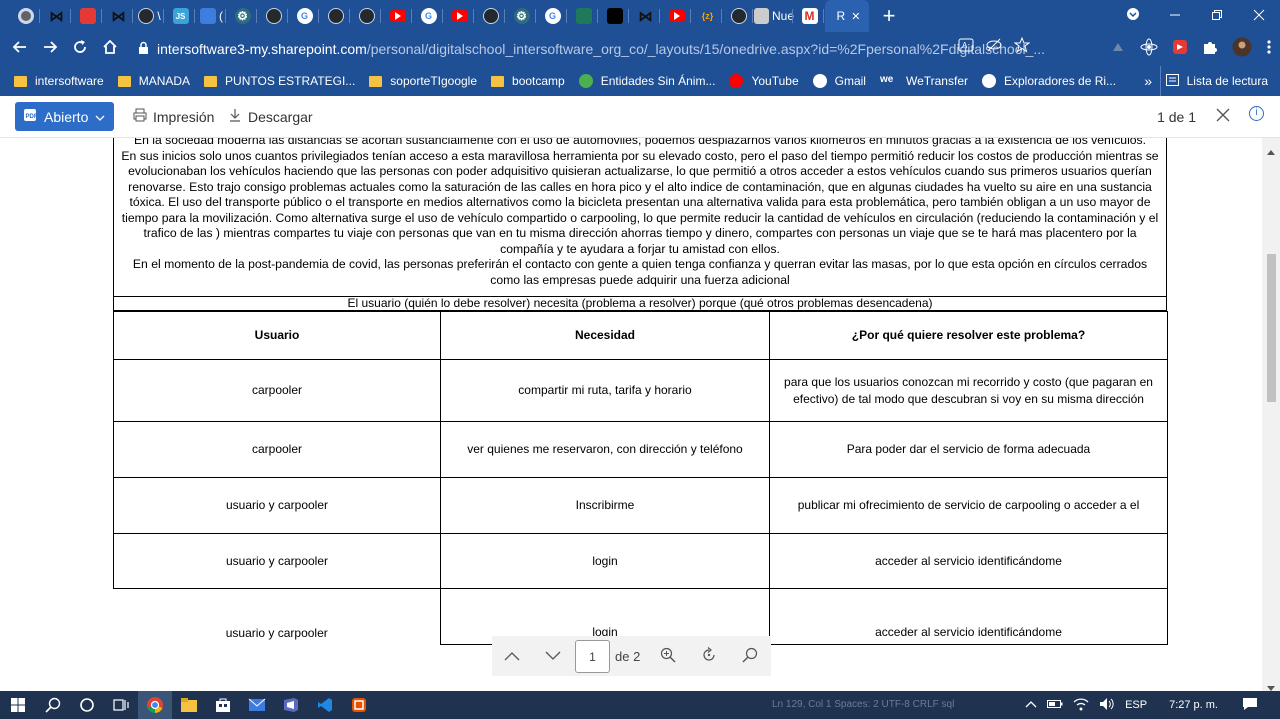 The height and width of the screenshot is (719, 1280). Describe the element at coordinates (1259, 16) in the screenshot. I see `close-window-icon` at that location.